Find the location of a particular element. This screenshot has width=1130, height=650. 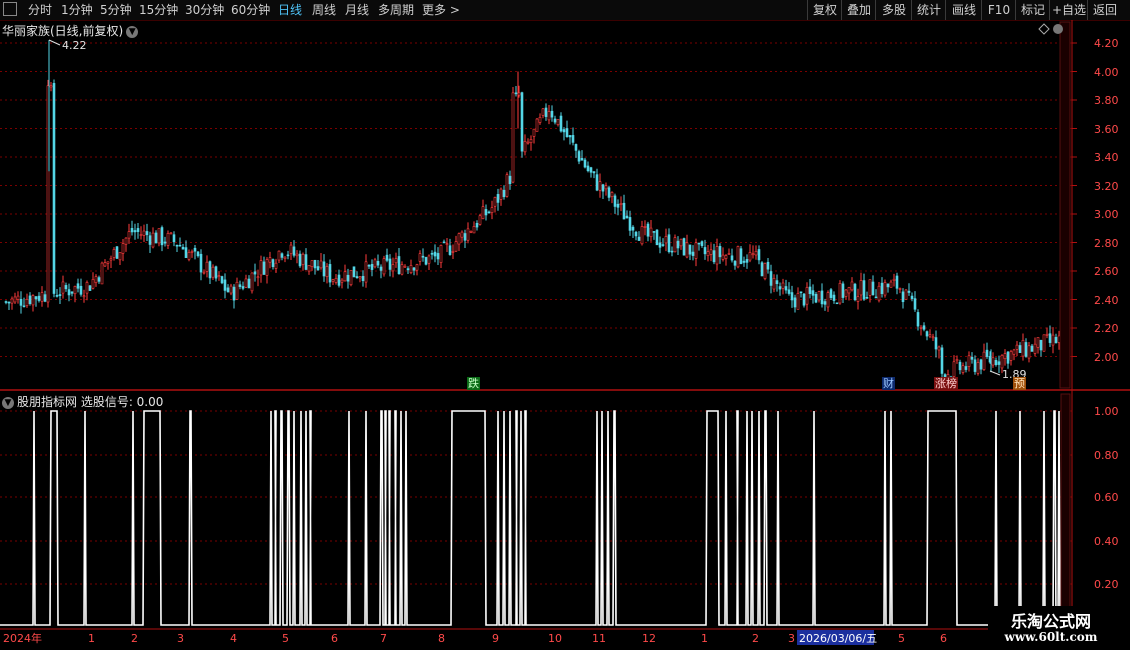

scrollbar is located at coordinates (1065, 510).